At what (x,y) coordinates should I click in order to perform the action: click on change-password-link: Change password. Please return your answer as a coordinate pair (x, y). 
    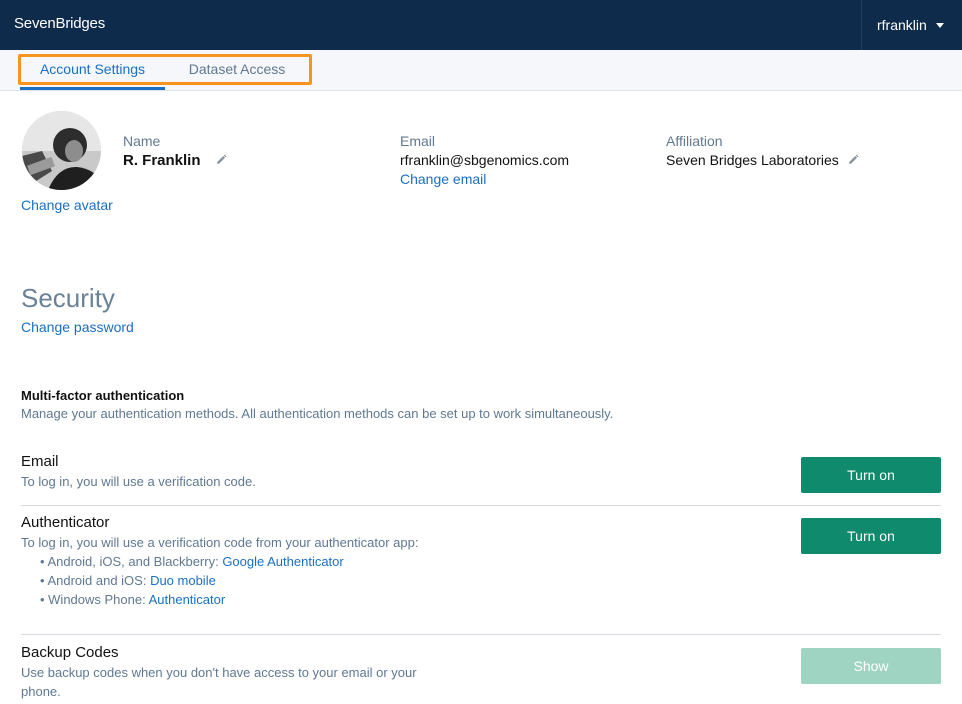
    Looking at the image, I should click on (77, 327).